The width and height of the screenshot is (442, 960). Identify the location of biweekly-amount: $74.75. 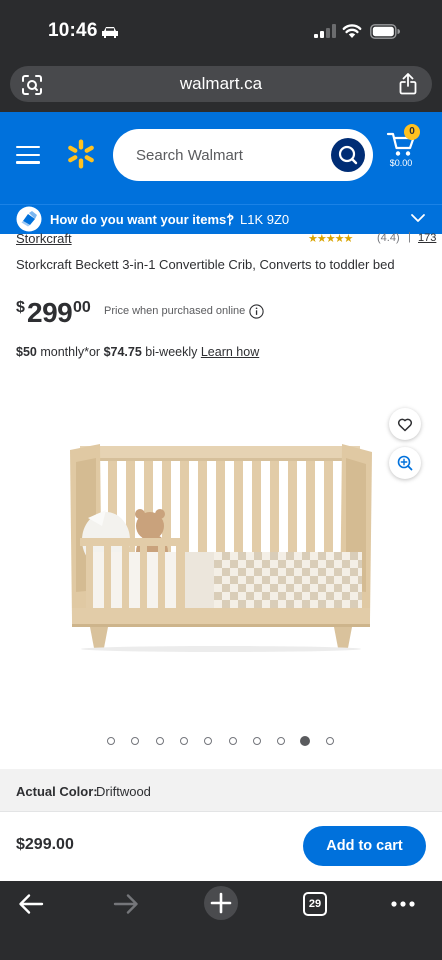
(122, 352).